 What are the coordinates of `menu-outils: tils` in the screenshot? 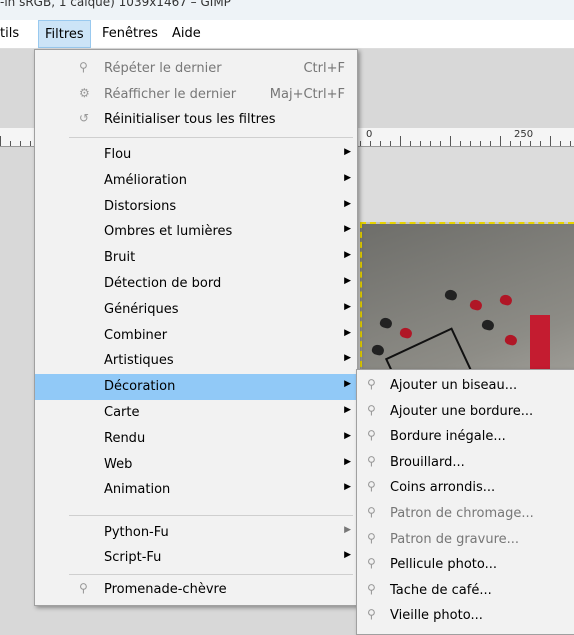 It's located at (9, 33).